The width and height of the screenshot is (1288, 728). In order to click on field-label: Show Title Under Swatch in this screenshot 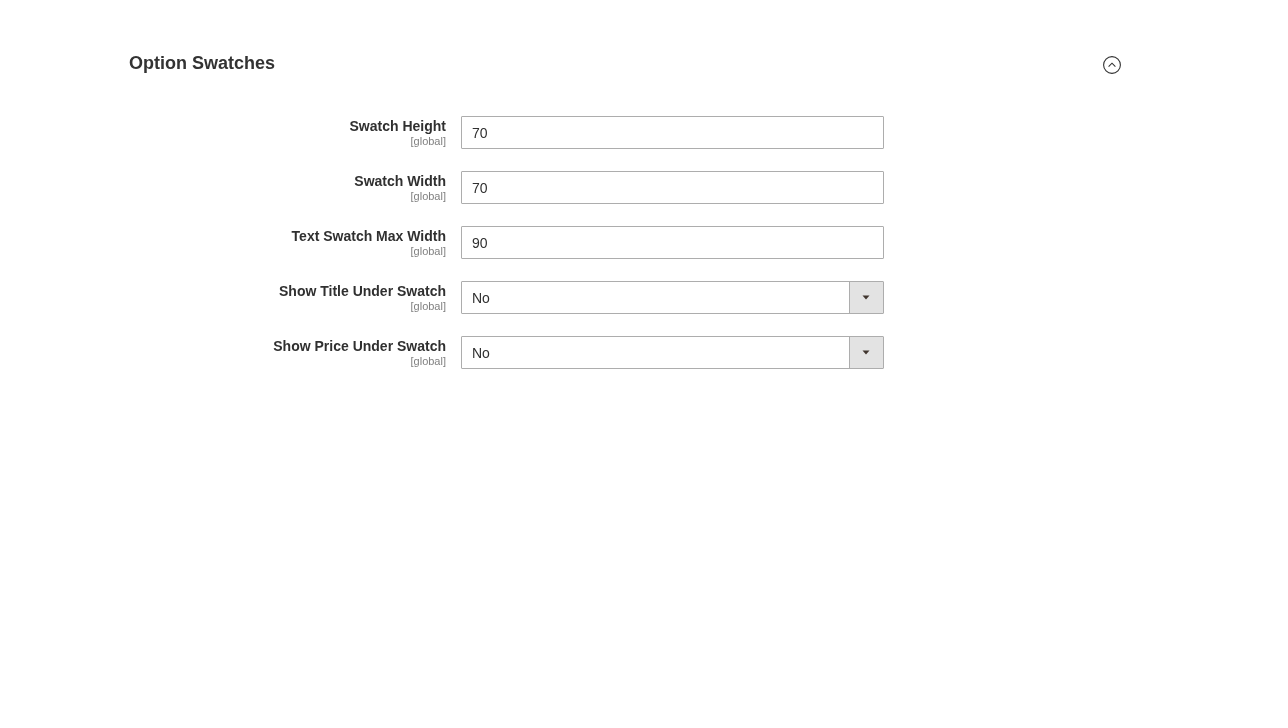, I will do `click(362, 291)`.